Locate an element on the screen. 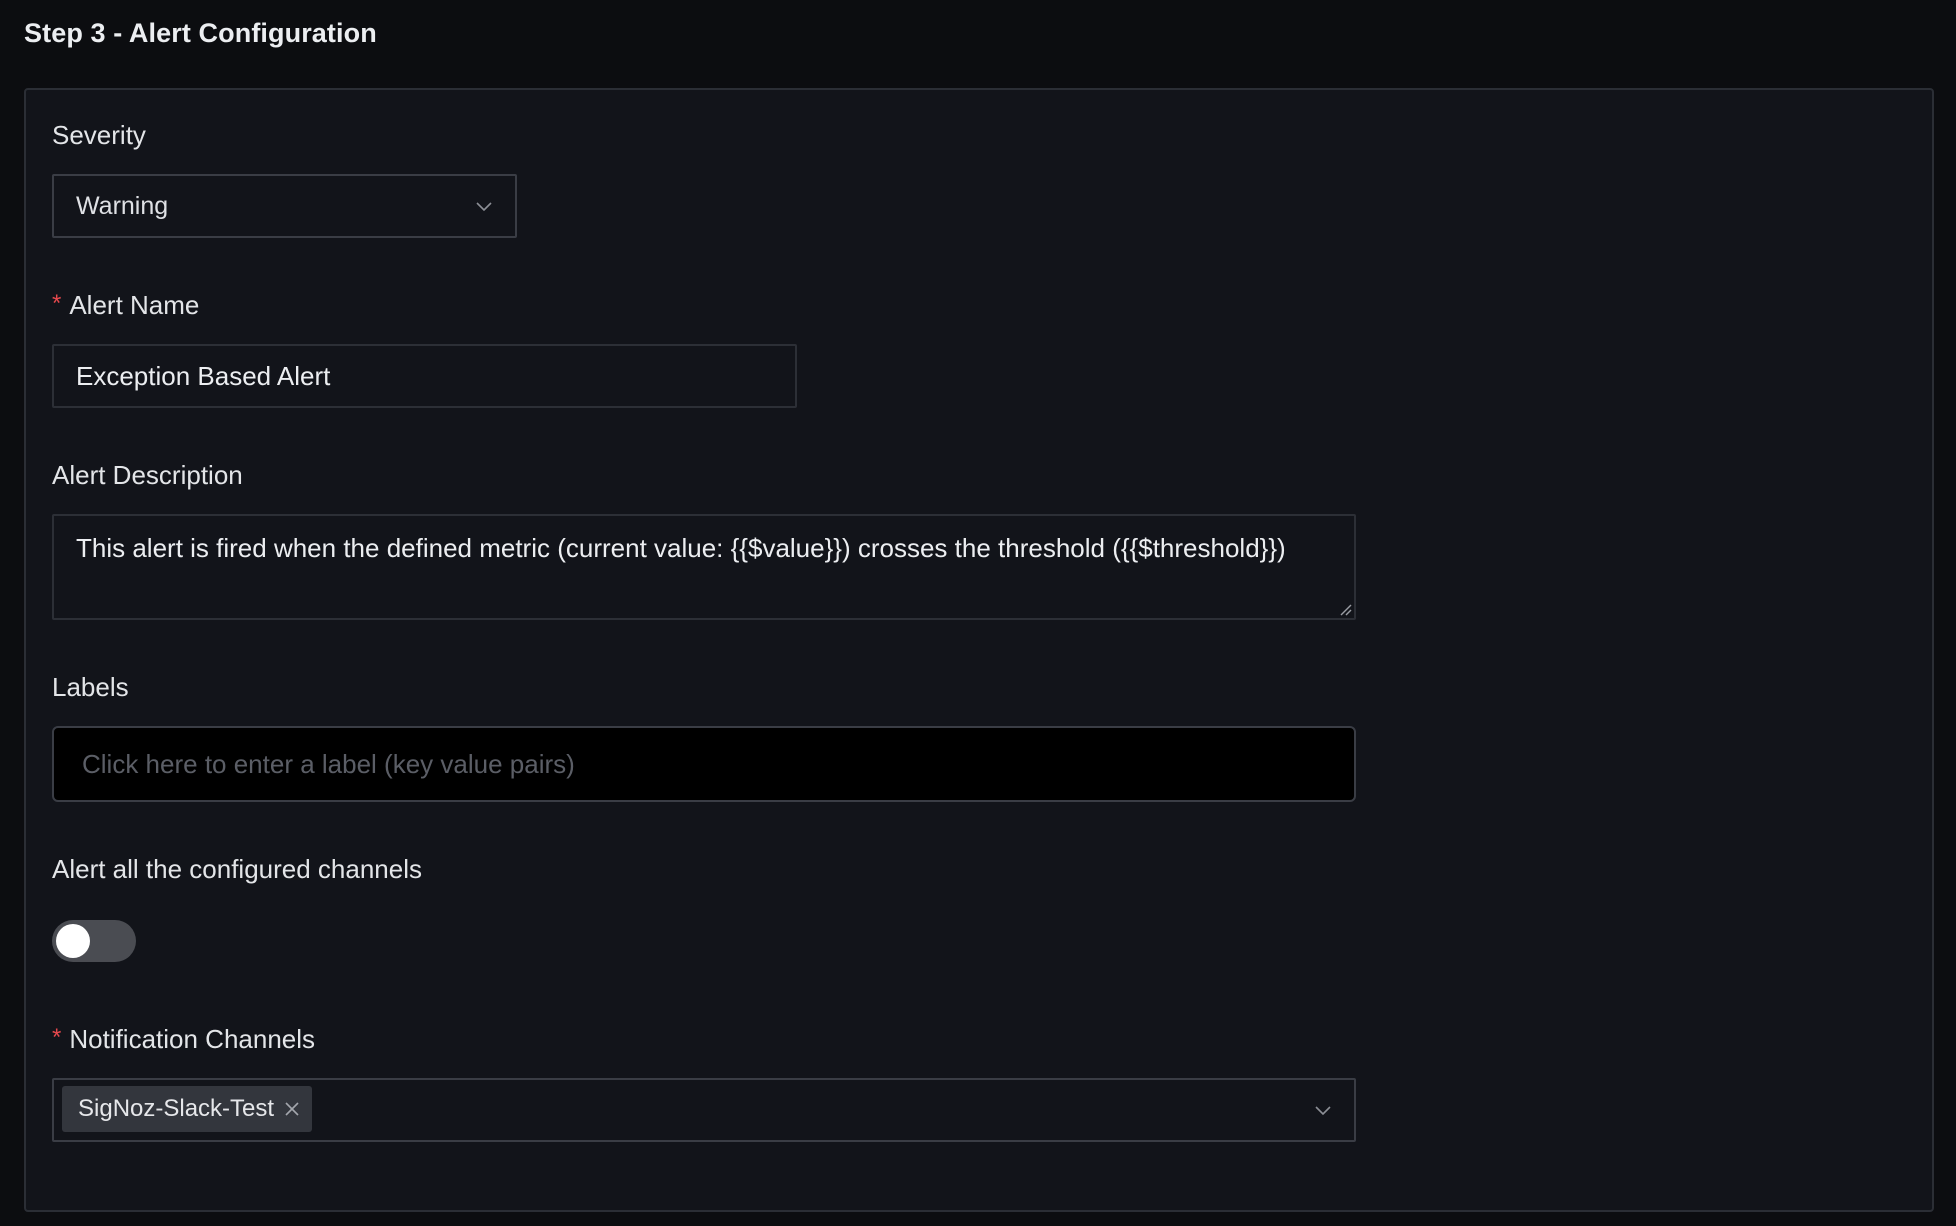 The image size is (1956, 1226). channel-tag: SigNoz-Slack-Test is located at coordinates (187, 1109).